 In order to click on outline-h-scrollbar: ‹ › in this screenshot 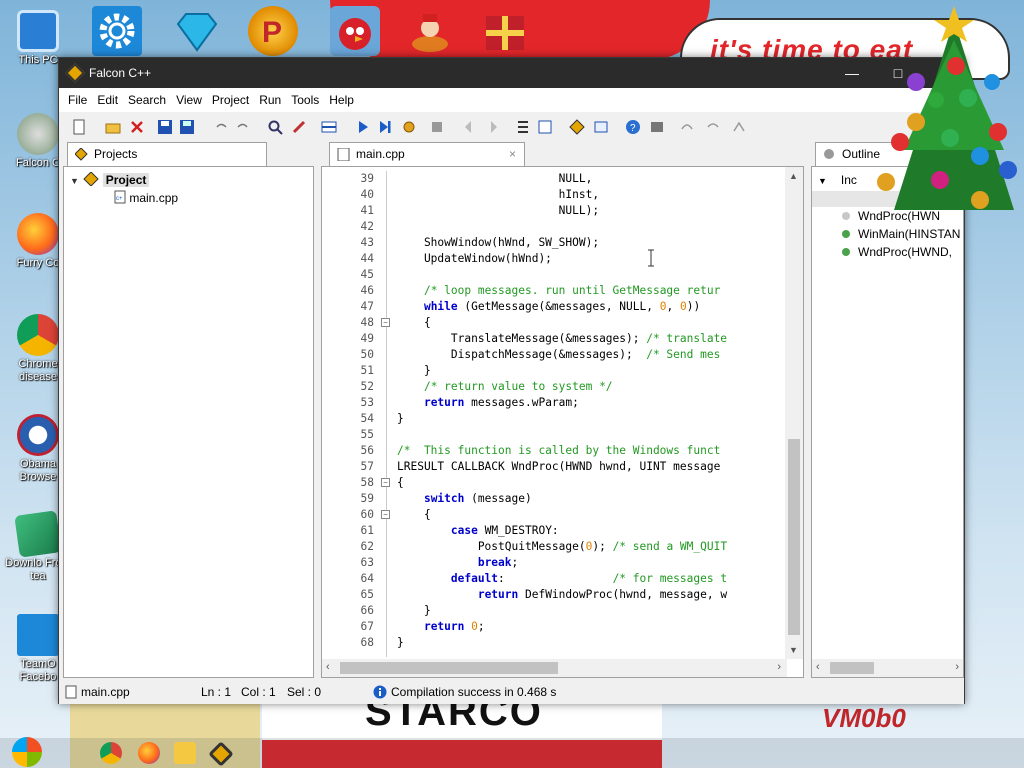, I will do `click(887, 668)`.